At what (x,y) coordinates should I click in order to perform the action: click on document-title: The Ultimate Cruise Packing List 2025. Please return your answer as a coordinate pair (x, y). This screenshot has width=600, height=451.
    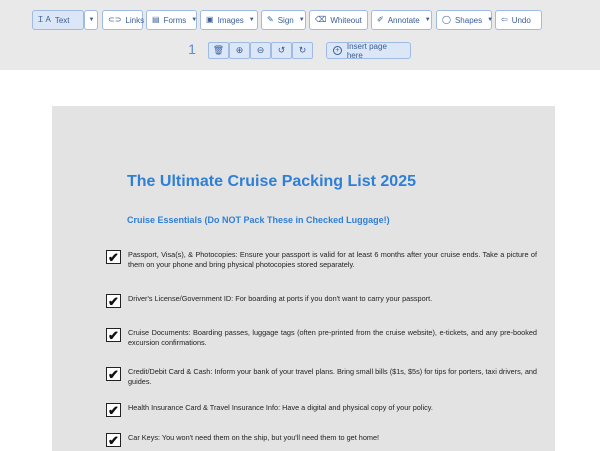
    Looking at the image, I should click on (271, 181).